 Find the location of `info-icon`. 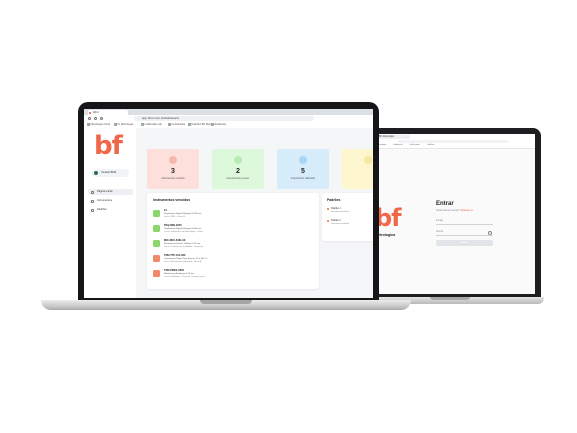

info-icon is located at coordinates (368, 160).